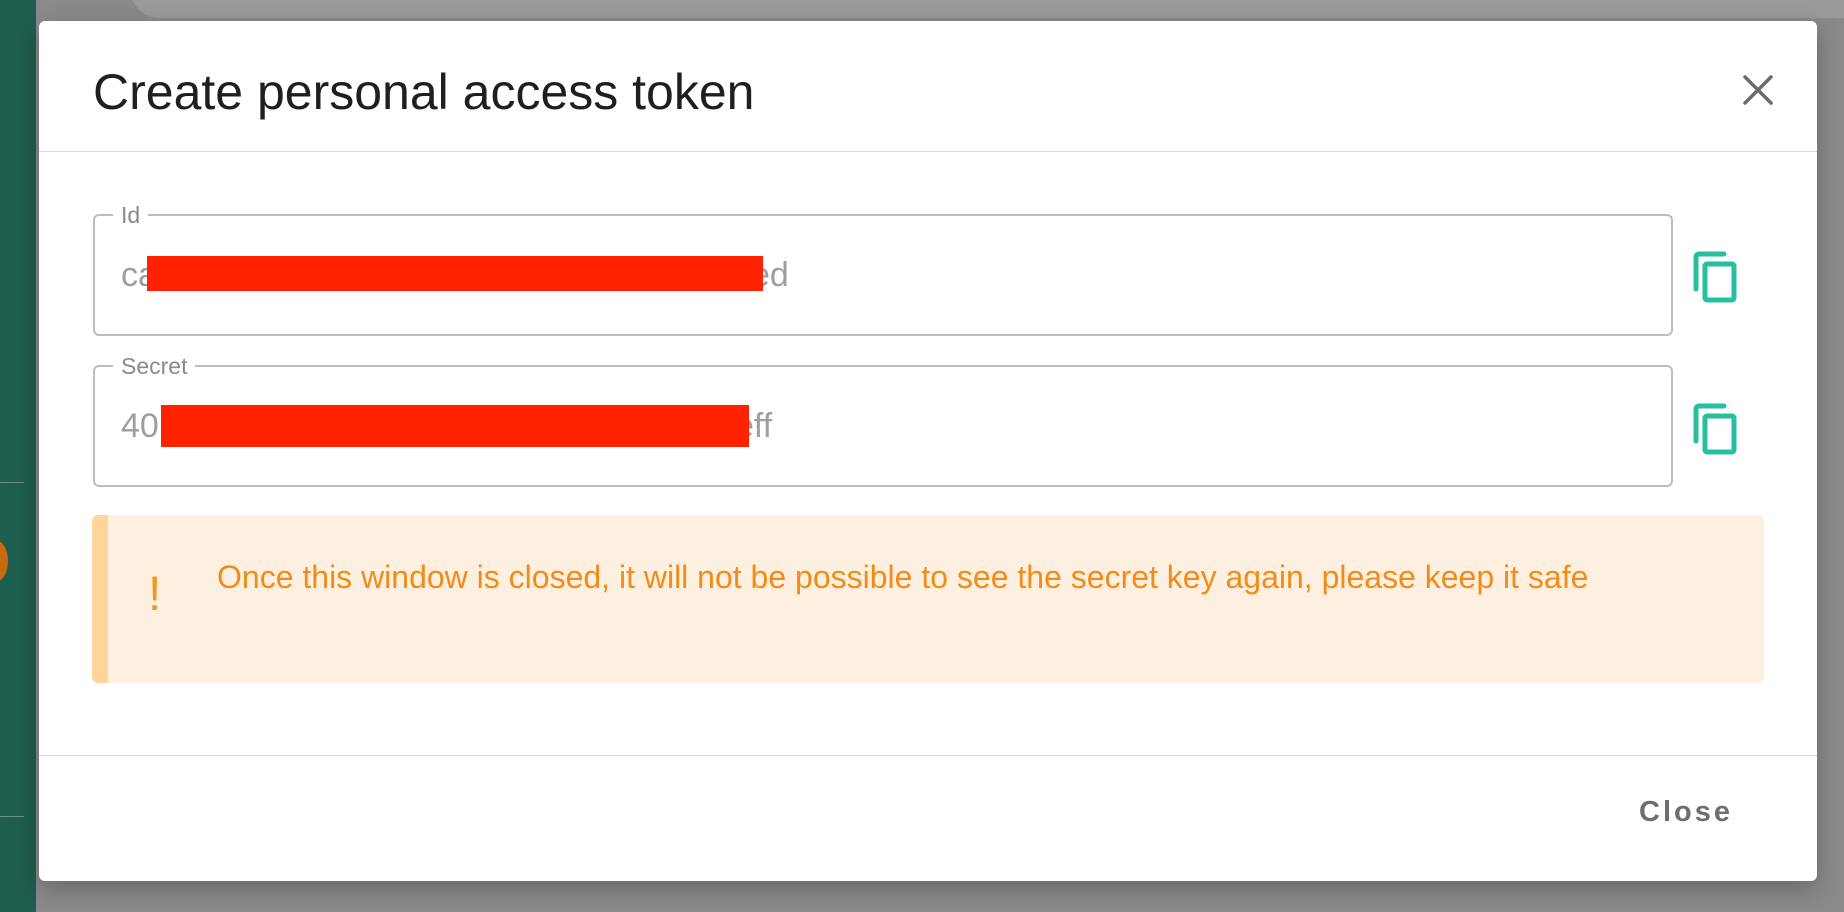  I want to click on exclamation-icon: !, so click(155, 594).